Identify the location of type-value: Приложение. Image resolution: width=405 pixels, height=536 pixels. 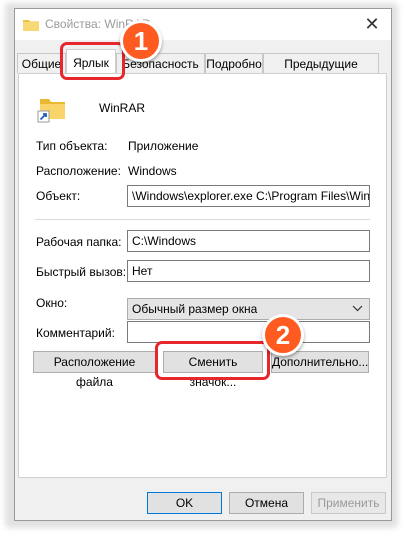
(163, 146).